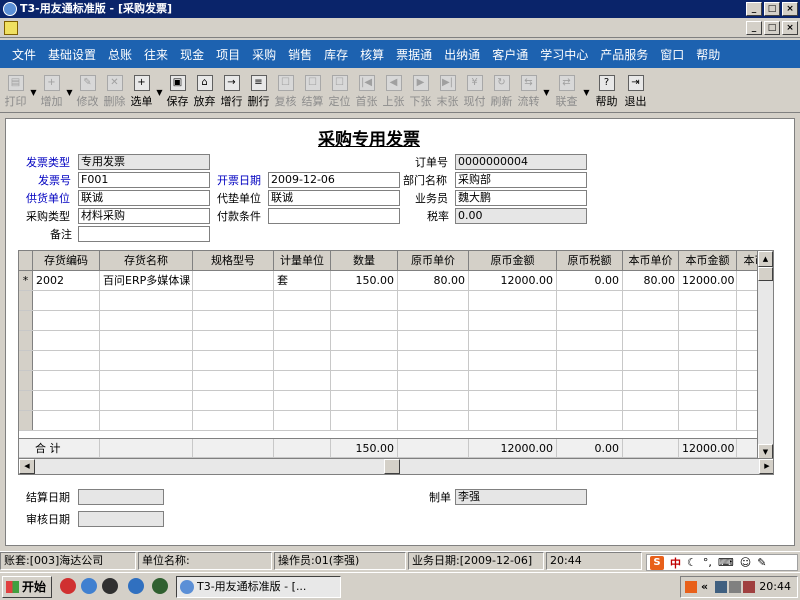  Describe the element at coordinates (624, 54) in the screenshot. I see `menu-product-service: 产品服务` at that location.